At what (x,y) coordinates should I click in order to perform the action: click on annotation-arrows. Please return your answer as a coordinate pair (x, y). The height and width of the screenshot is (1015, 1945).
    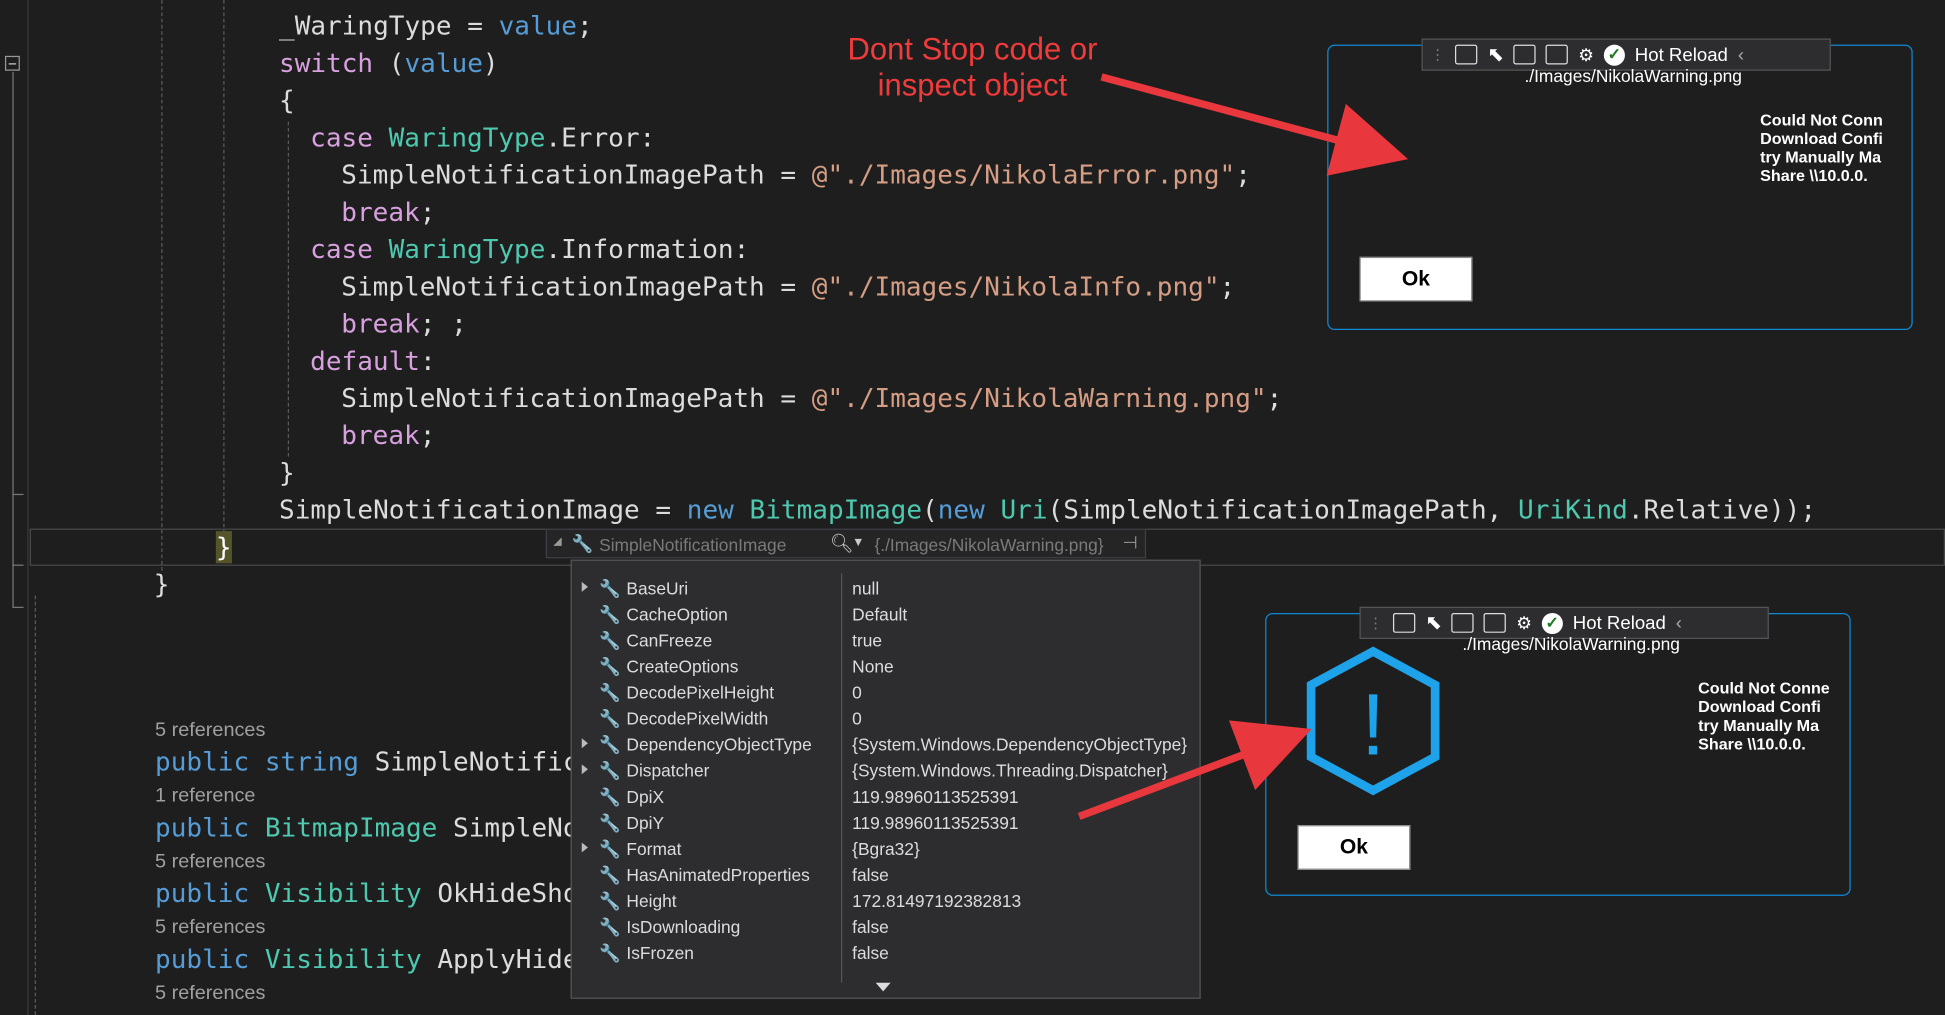
    Looking at the image, I should click on (1243, 446).